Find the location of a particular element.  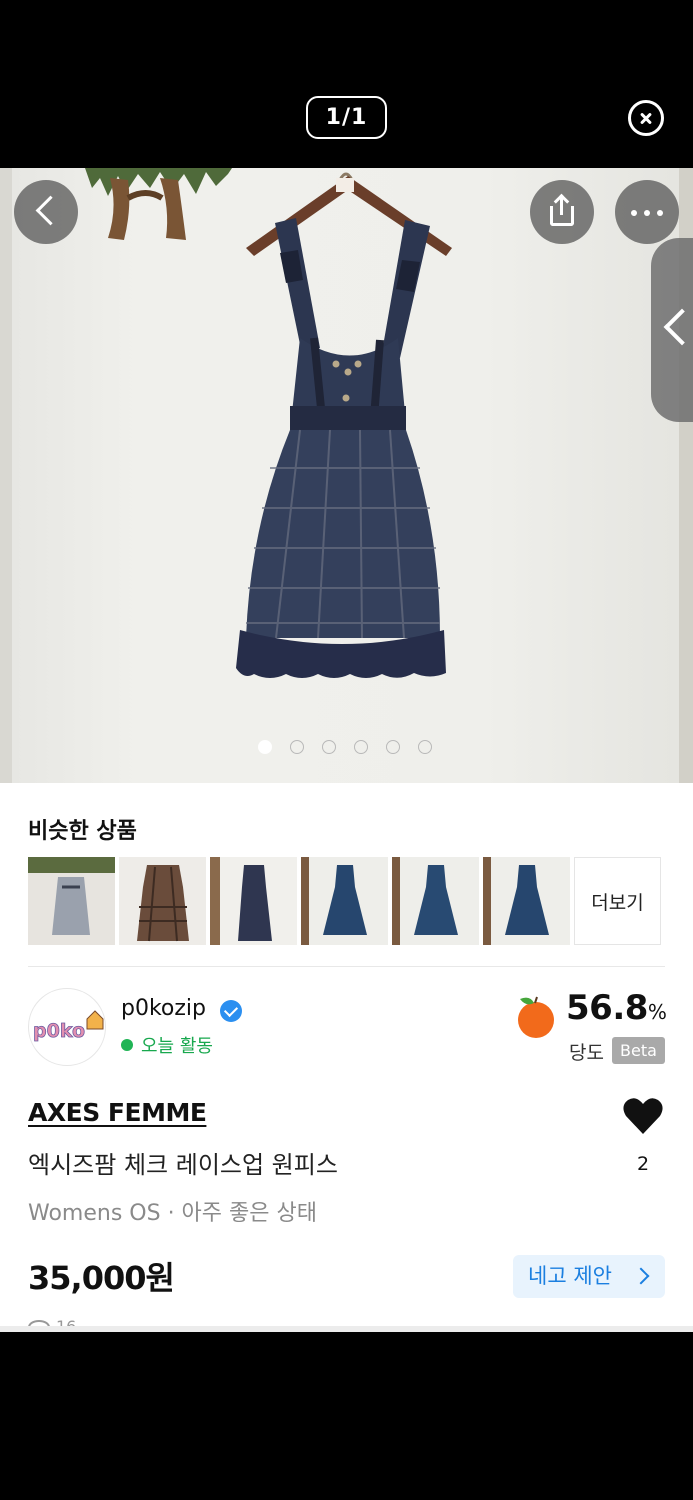

heart-icon is located at coordinates (643, 1116).